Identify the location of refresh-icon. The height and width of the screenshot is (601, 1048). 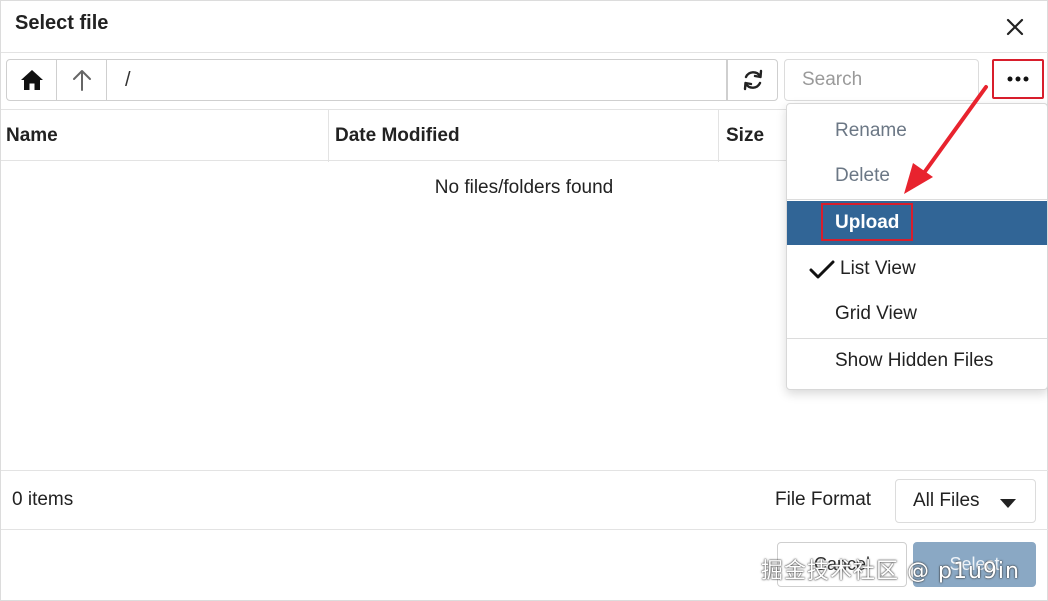
(752, 80).